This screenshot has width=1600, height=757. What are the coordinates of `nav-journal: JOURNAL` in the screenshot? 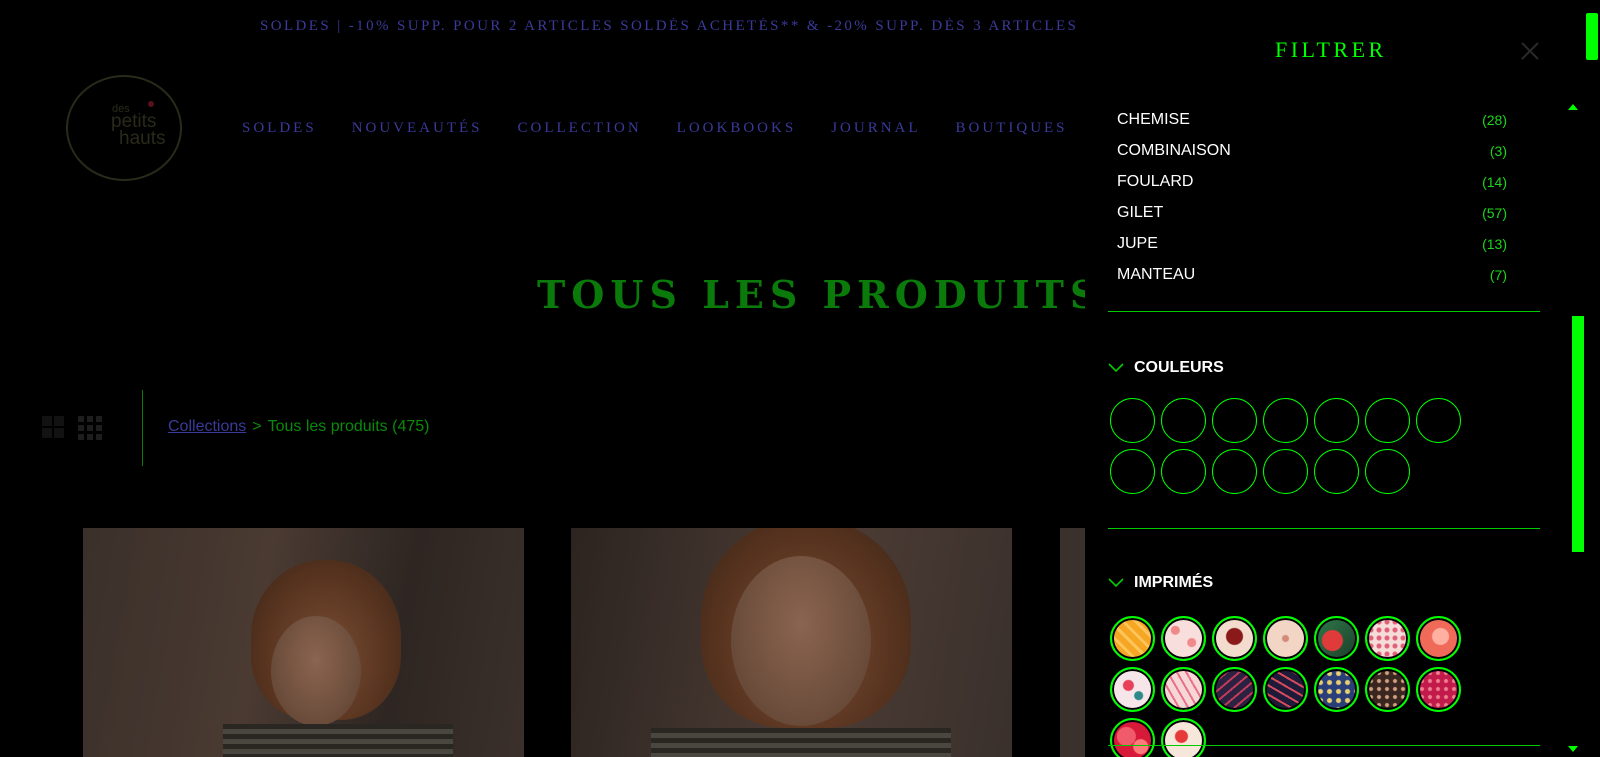 It's located at (875, 128).